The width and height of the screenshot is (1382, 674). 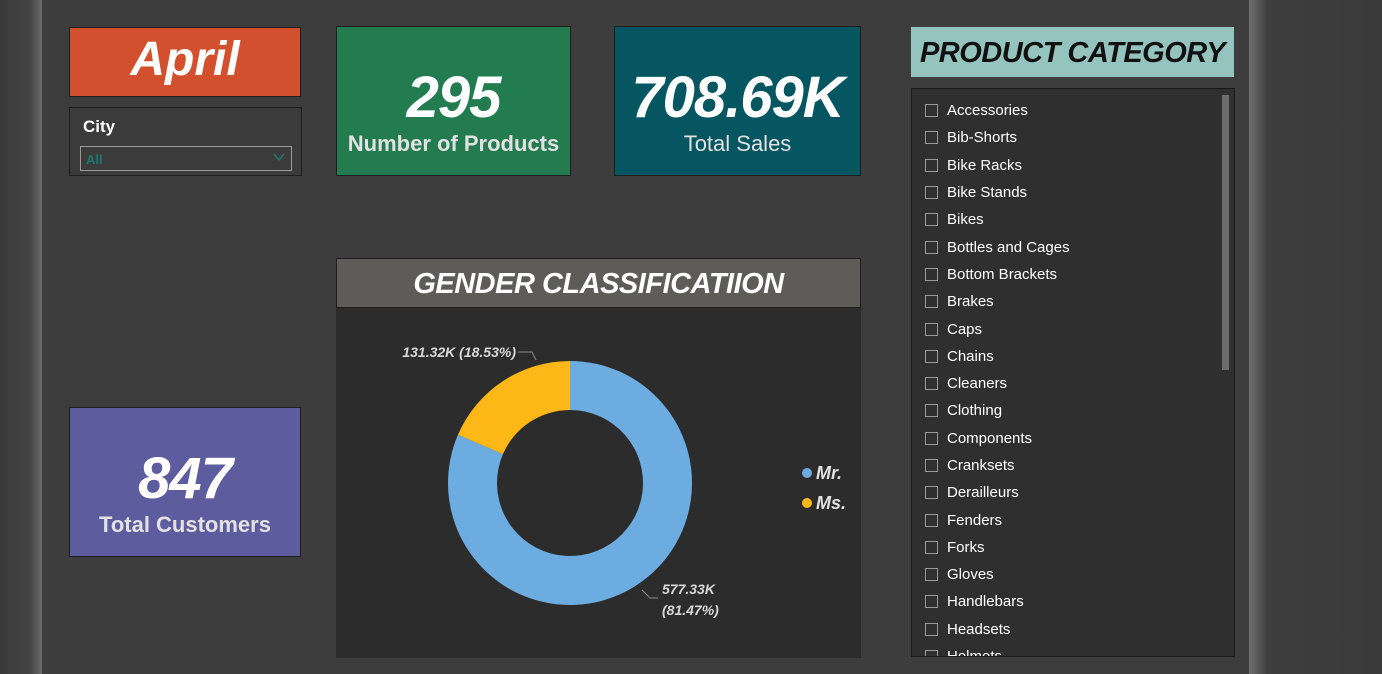 I want to click on category-label: Bottom Brackets, so click(x=1002, y=274).